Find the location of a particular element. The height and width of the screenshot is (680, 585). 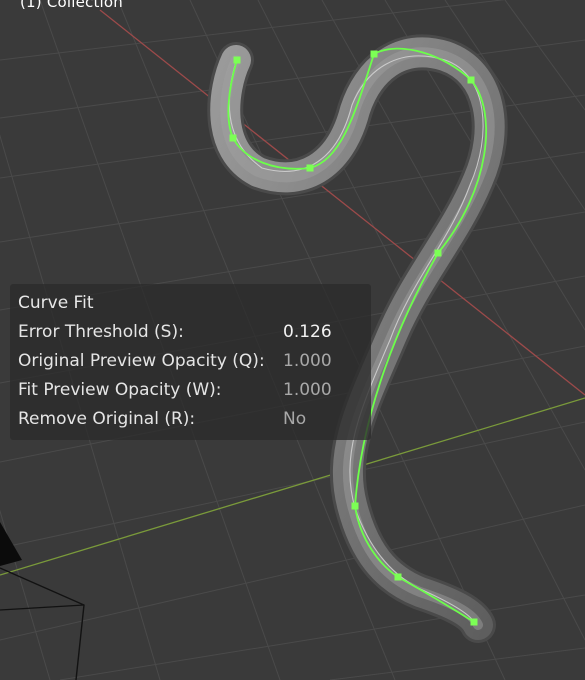

error-threshold-row: Error Threshold (S): 0.126 is located at coordinates (190, 335).